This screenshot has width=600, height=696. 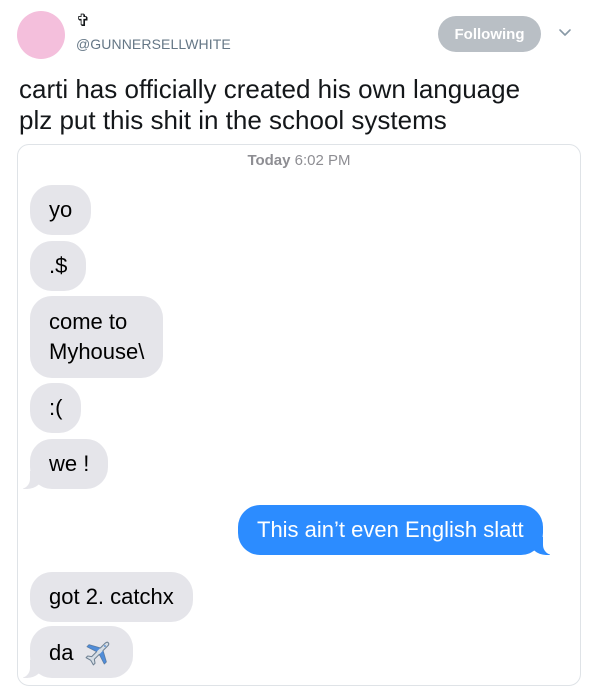 I want to click on message-text: This ain’t even English slatt, so click(x=390, y=529).